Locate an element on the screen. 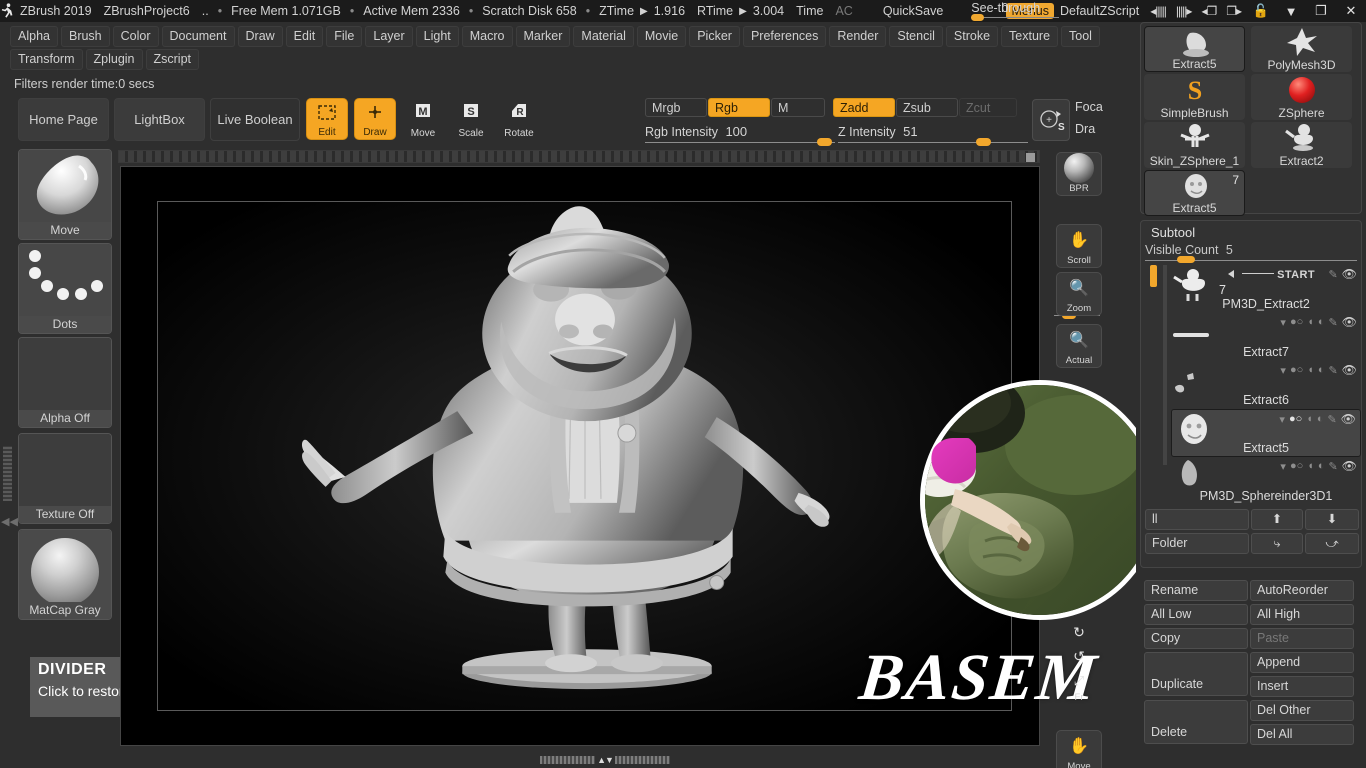 The width and height of the screenshot is (1366, 768). menu-item-marker: Marker is located at coordinates (543, 36).